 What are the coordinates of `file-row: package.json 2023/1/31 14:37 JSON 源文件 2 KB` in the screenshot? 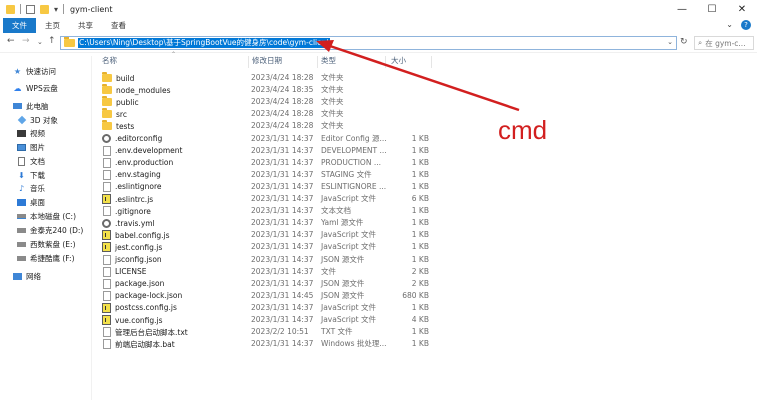 It's located at (268, 284).